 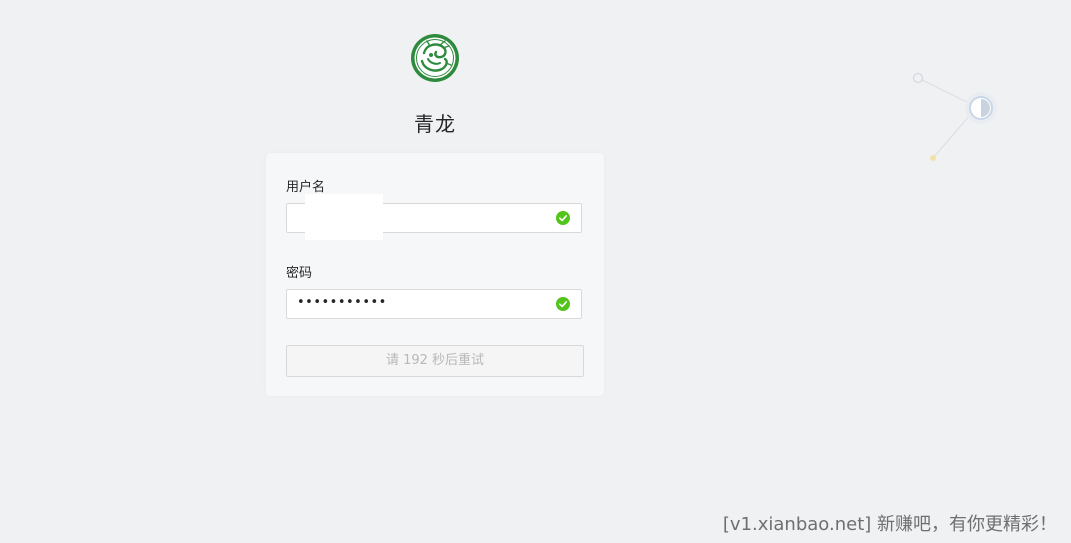 I want to click on redacted-username-overlay, so click(x=344, y=217).